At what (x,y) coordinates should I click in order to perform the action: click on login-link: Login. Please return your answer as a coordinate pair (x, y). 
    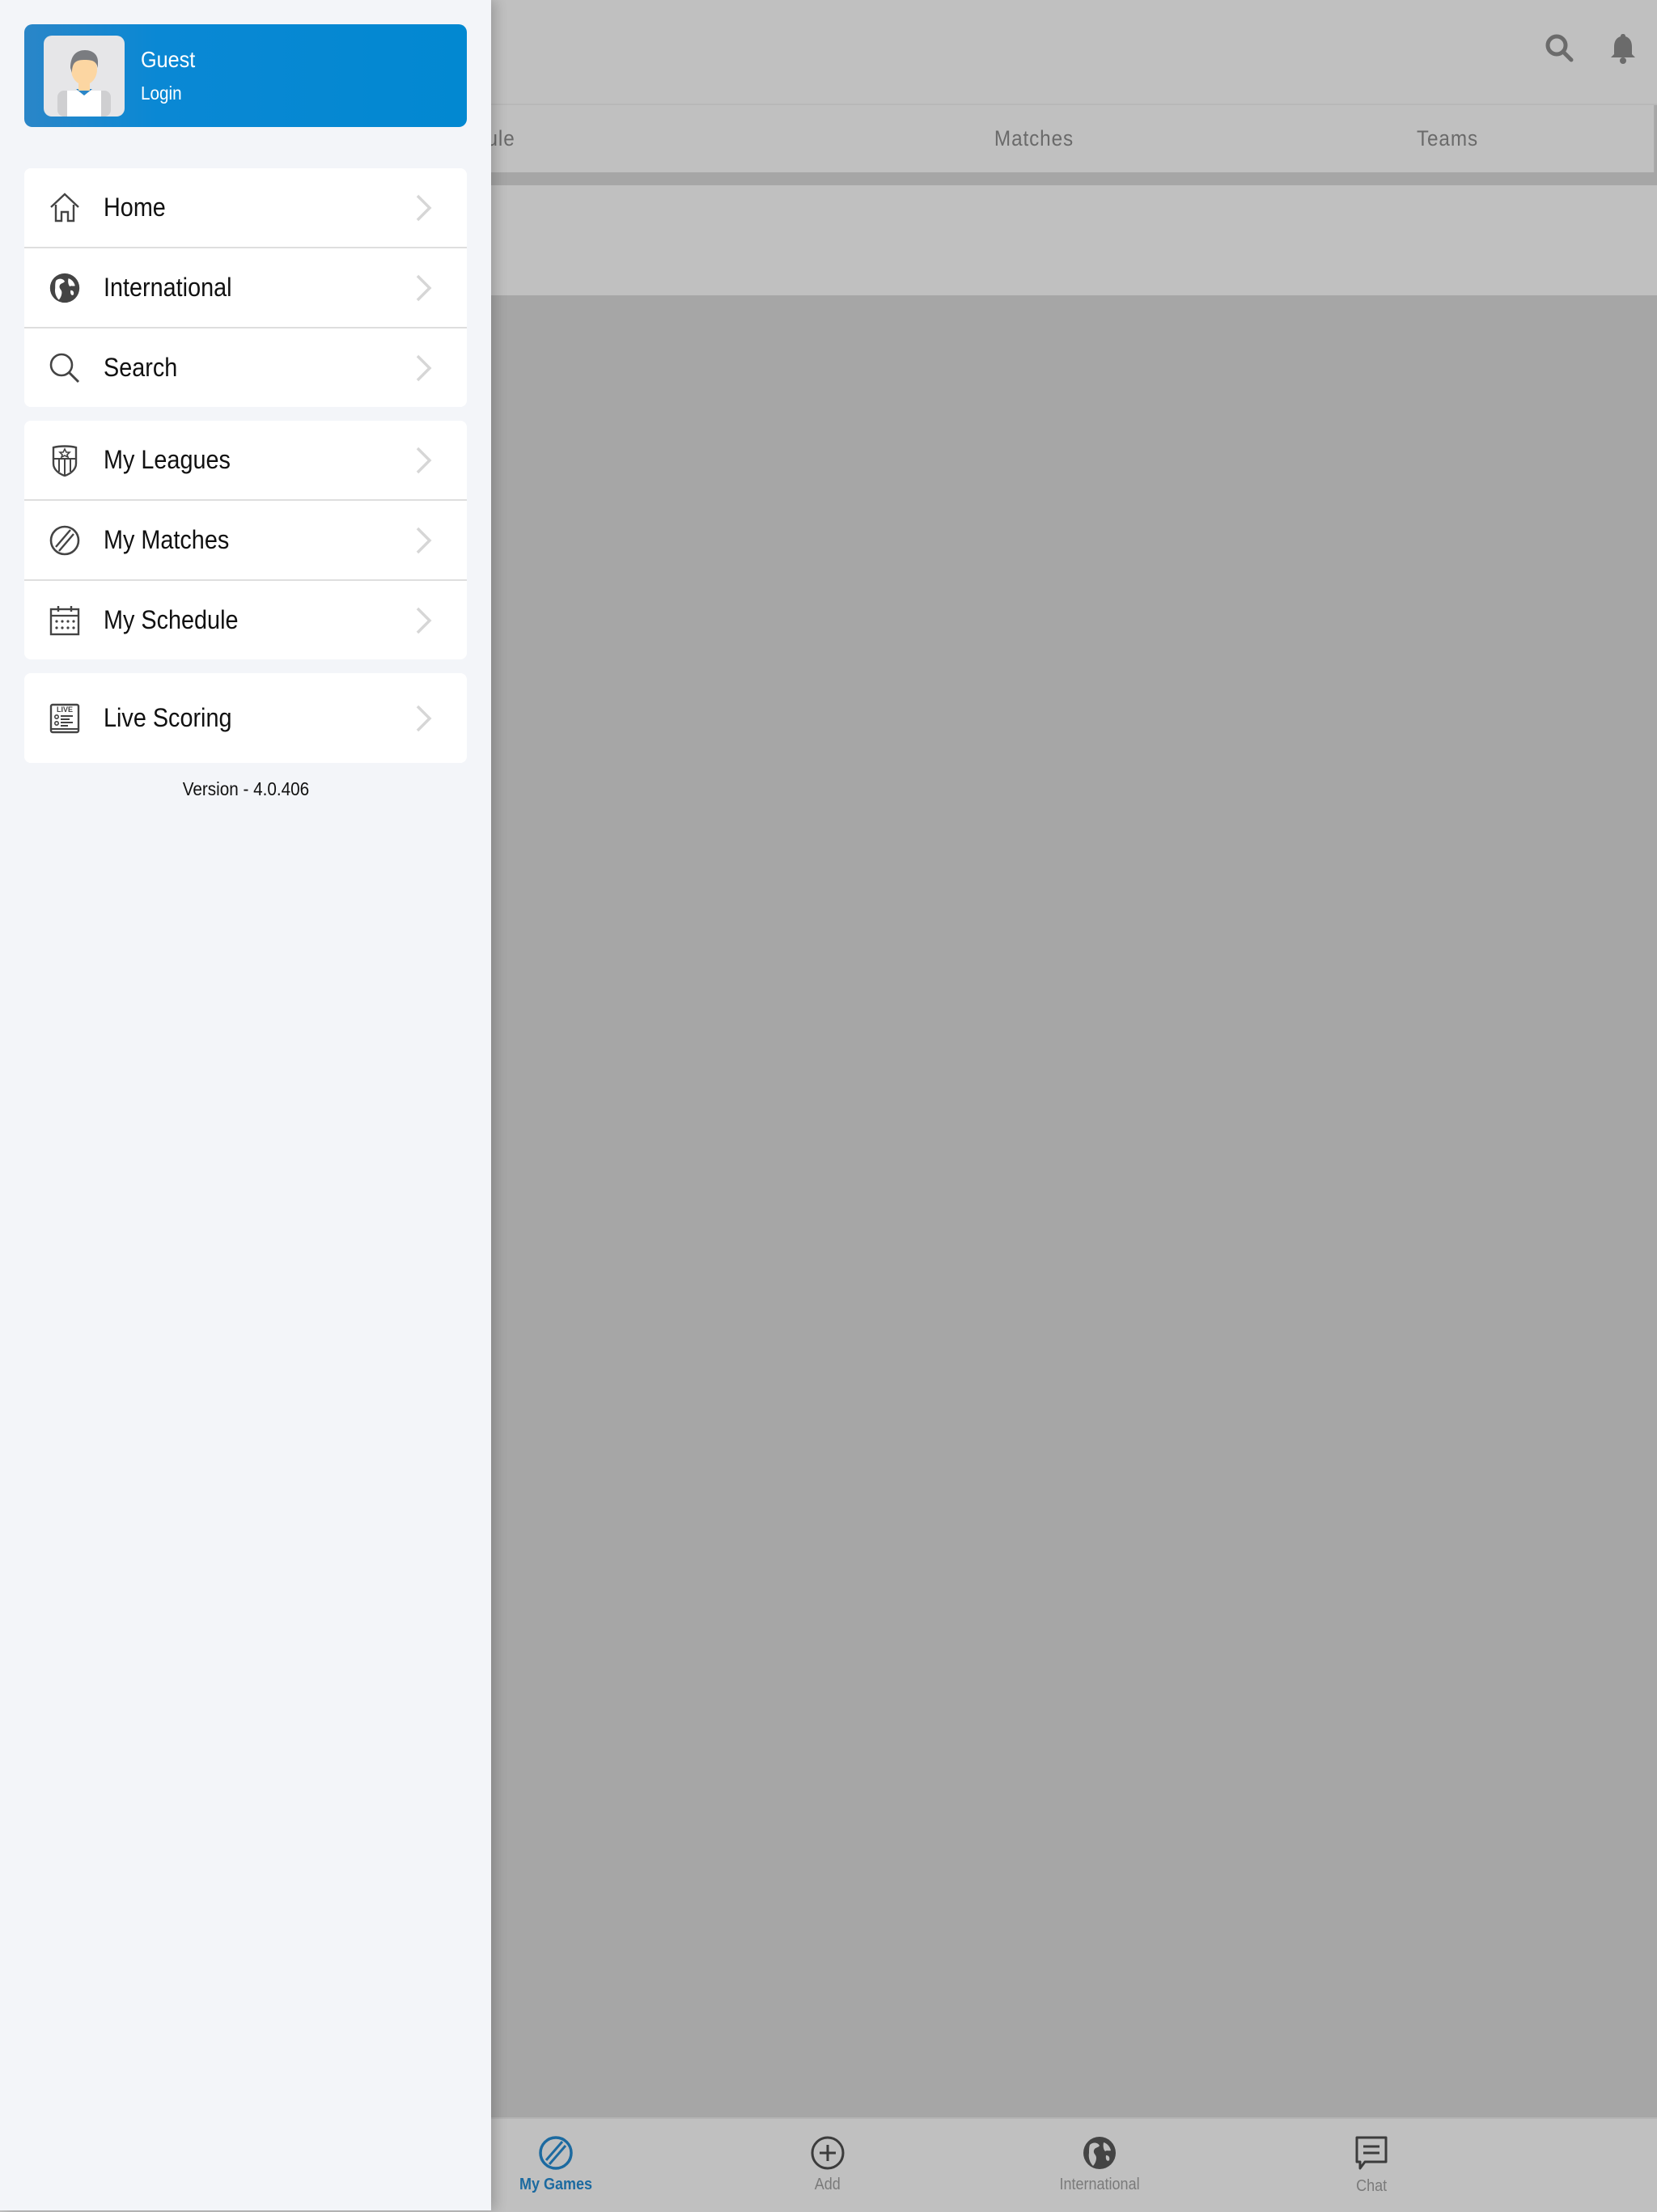
    Looking at the image, I should click on (168, 93).